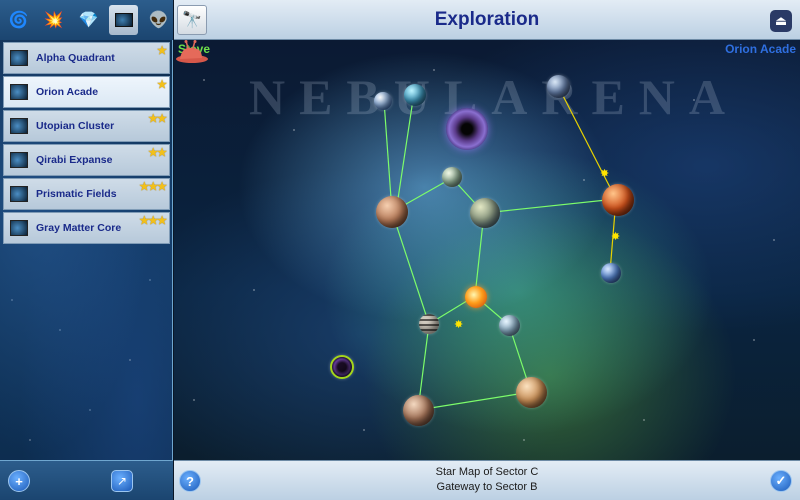 The height and width of the screenshot is (500, 800). I want to click on exit-icon: ⏏, so click(781, 20).